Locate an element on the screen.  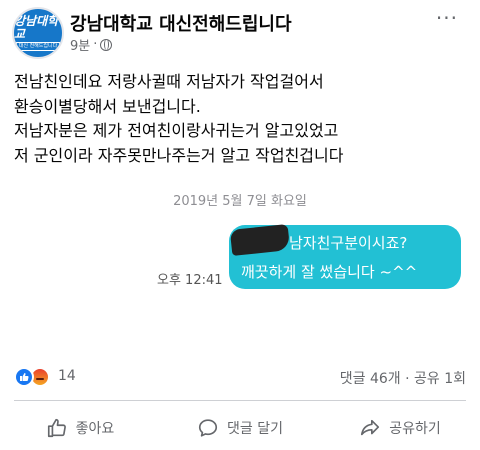
action-bar: 좋아요 댓글 달기 공유하기 is located at coordinates (240, 428).